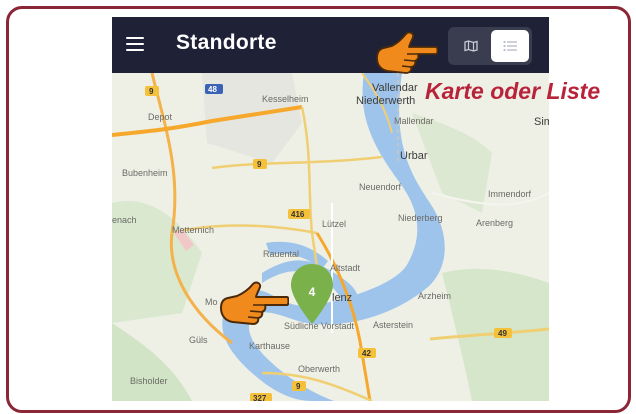 The height and width of the screenshot is (414, 636). I want to click on cluster-count: 4, so click(312, 292).